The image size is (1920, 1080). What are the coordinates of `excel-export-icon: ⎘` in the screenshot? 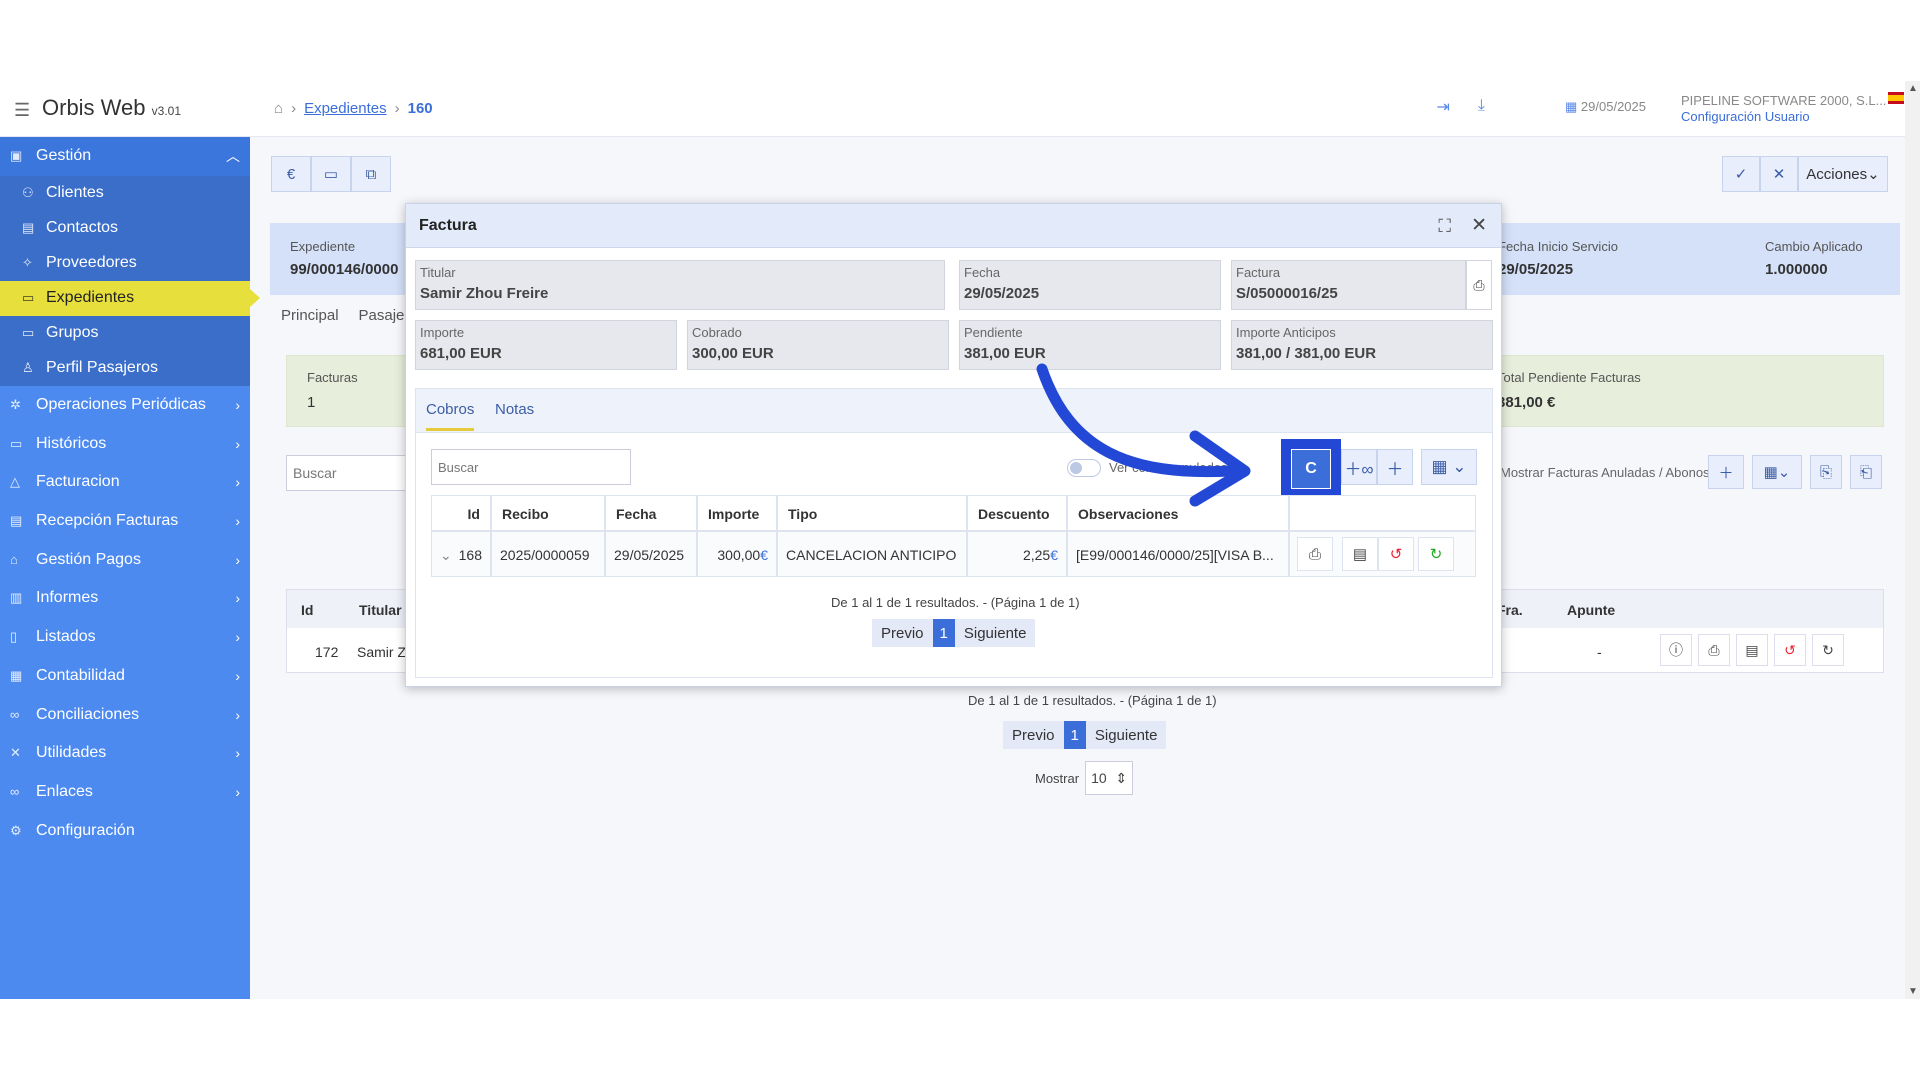 It's located at (1826, 472).